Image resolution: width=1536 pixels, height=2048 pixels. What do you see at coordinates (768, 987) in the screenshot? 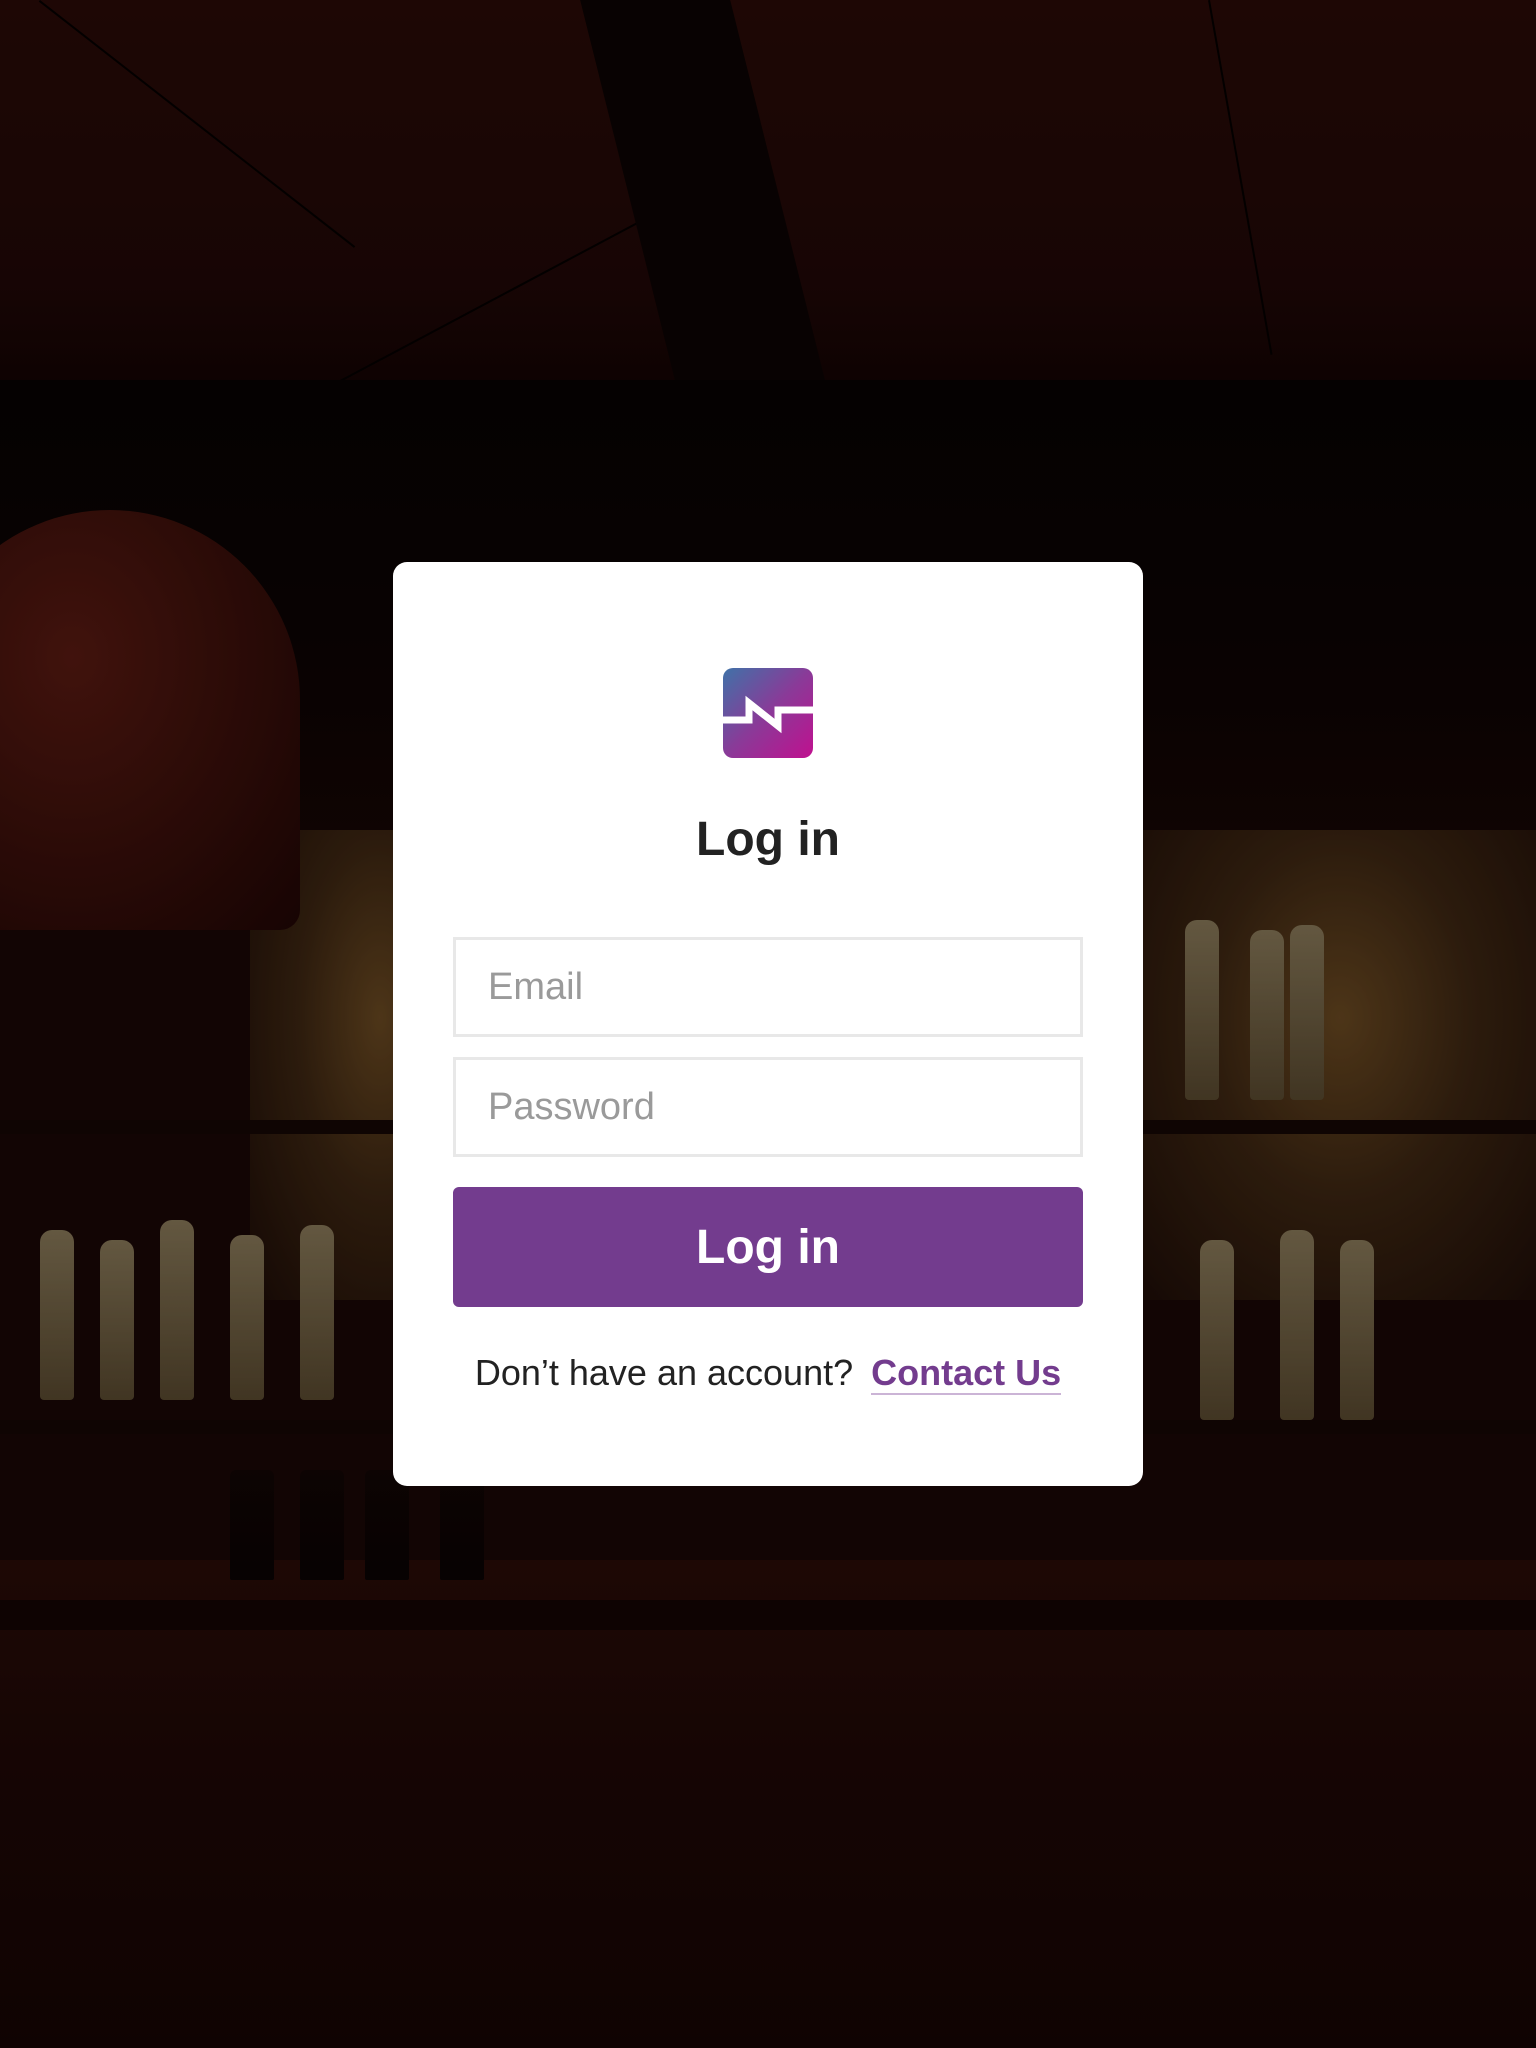
I see `email-field` at bounding box center [768, 987].